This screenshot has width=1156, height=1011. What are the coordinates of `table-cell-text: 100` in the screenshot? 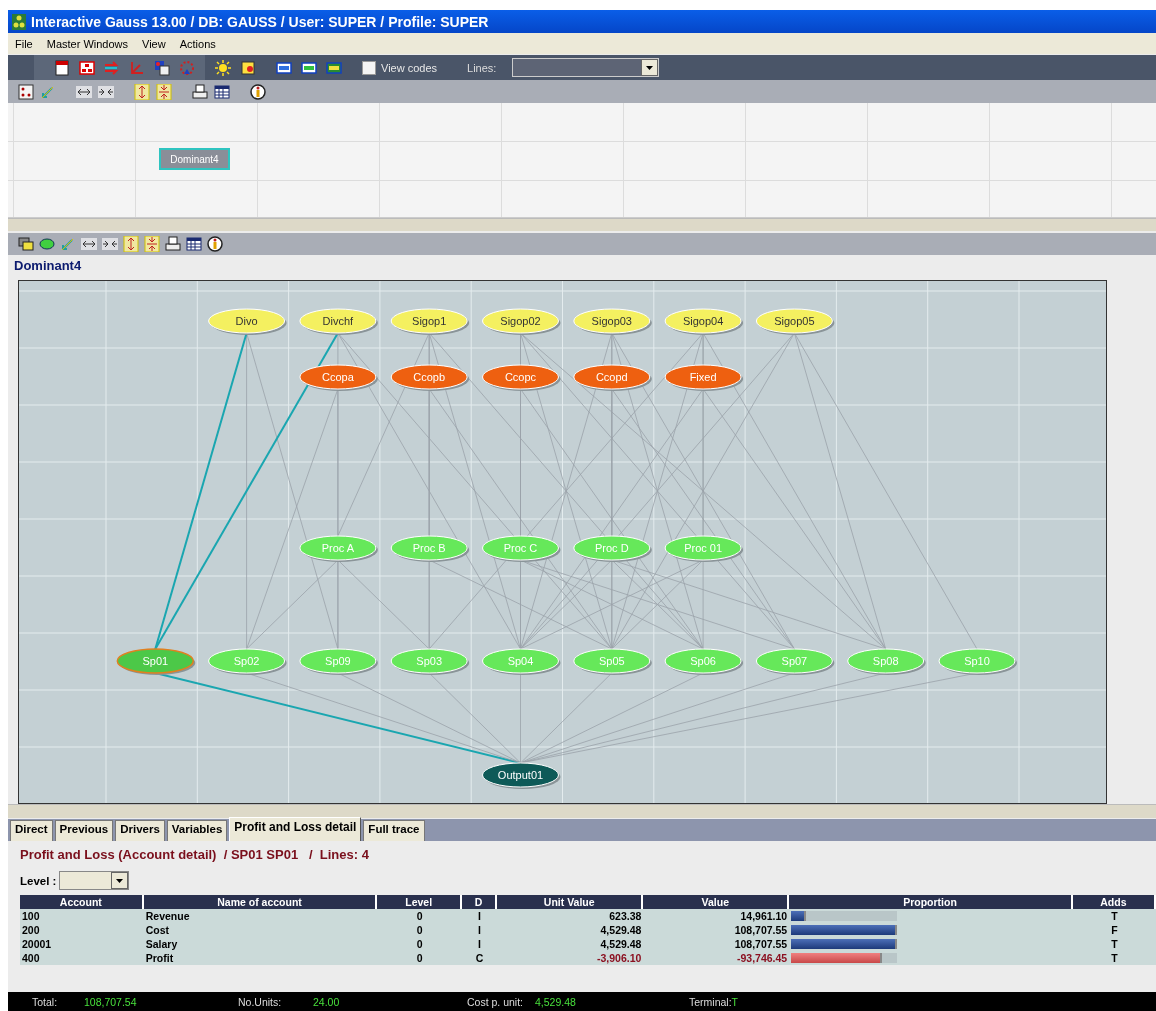 It's located at (31, 916).